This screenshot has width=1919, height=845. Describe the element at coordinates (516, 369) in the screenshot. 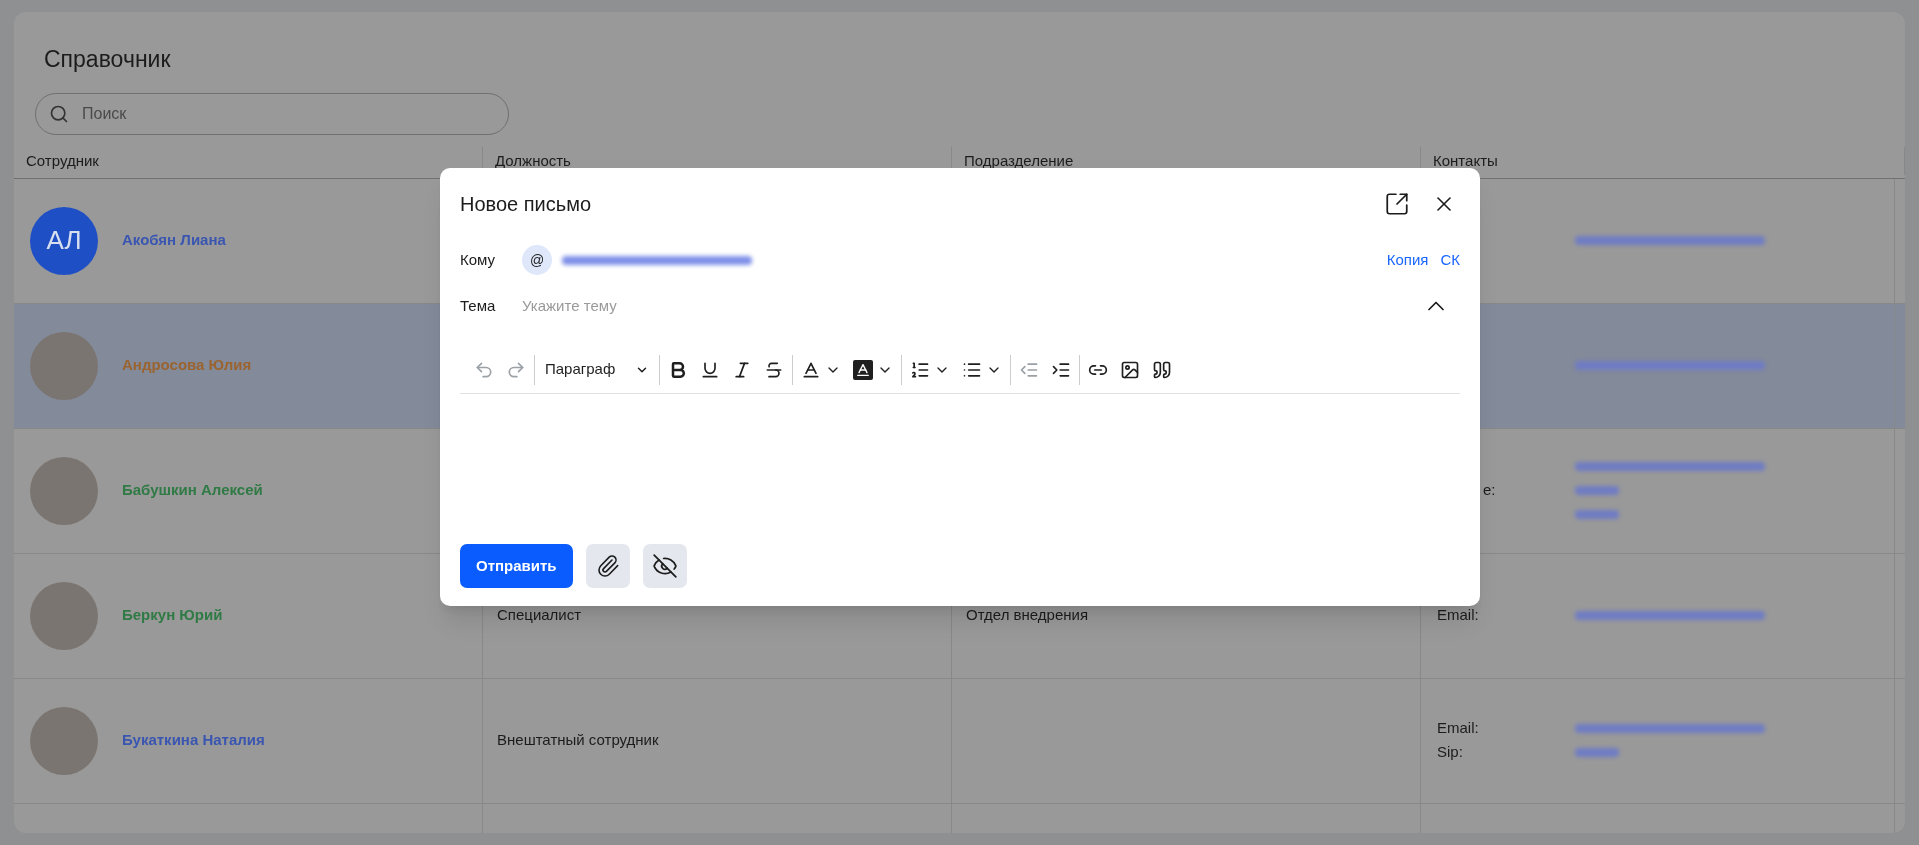

I see `redo-icon` at that location.